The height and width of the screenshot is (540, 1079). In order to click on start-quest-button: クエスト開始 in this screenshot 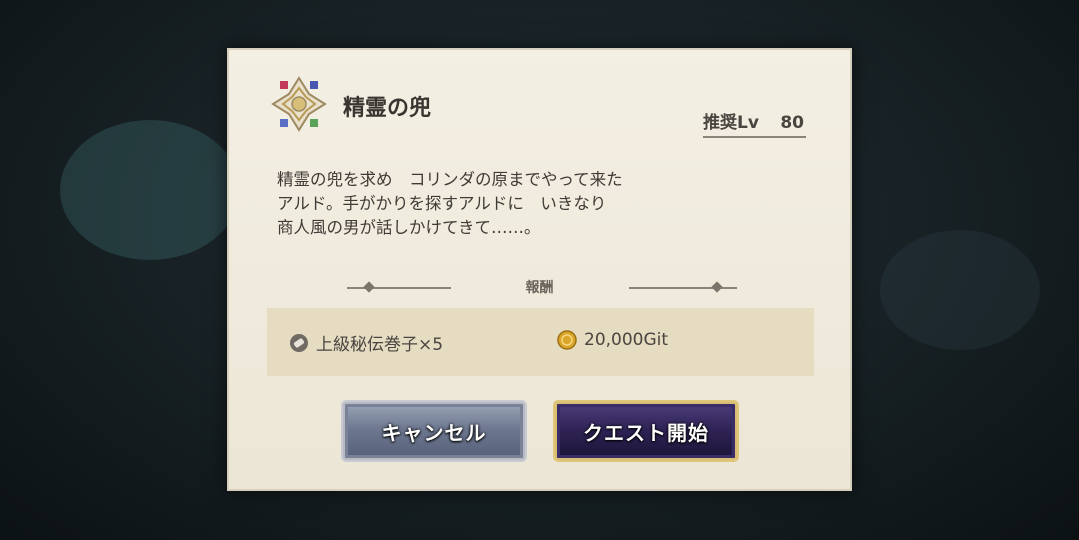, I will do `click(646, 431)`.